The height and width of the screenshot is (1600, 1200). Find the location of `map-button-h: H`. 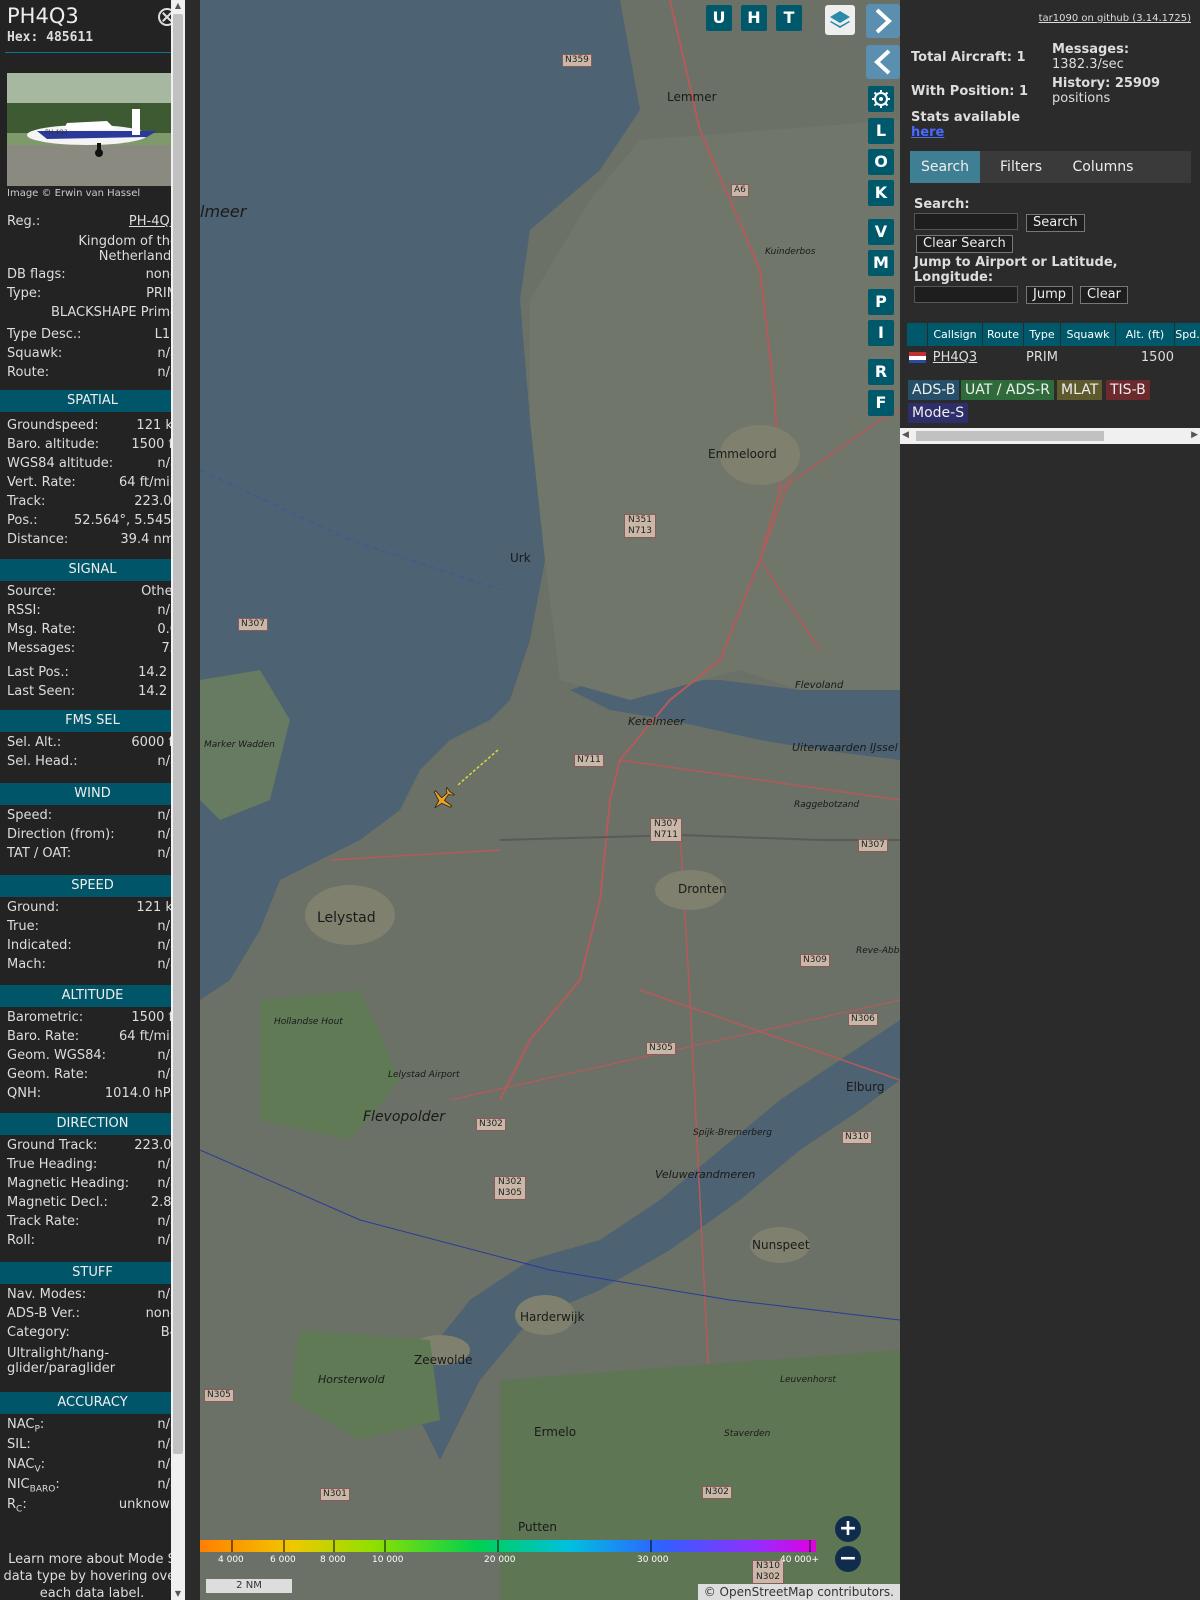

map-button-h: H is located at coordinates (754, 18).